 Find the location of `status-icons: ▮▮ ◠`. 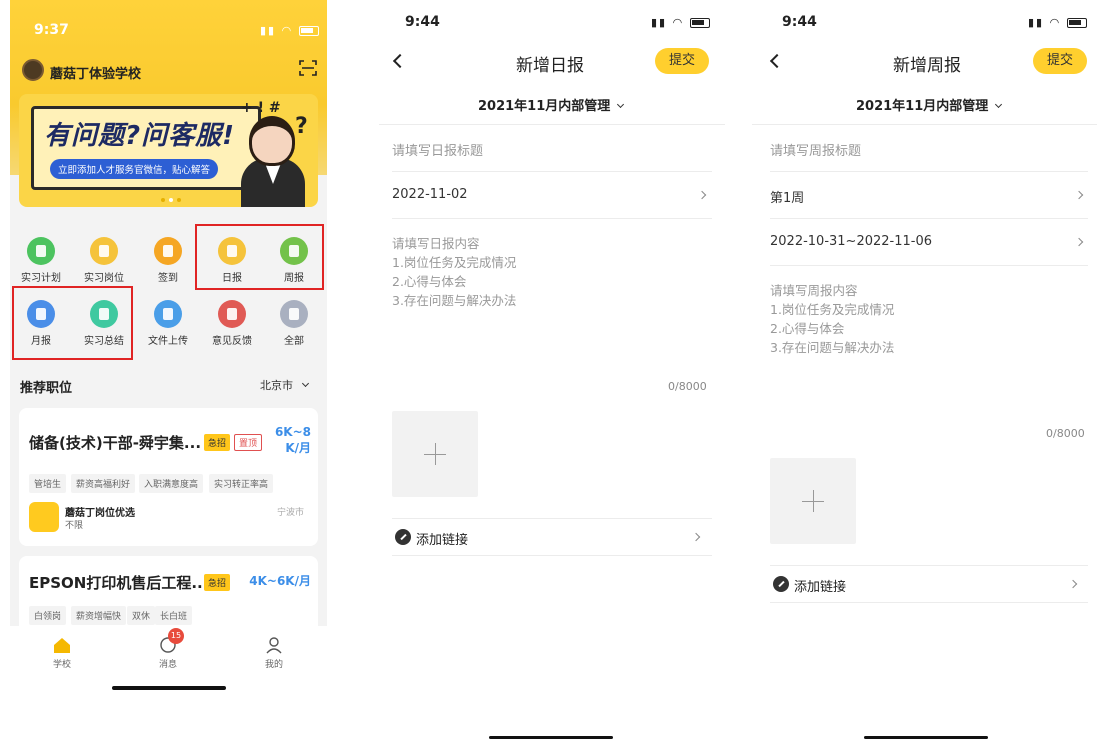

status-icons: ▮▮ ◠ is located at coordinates (1057, 22).